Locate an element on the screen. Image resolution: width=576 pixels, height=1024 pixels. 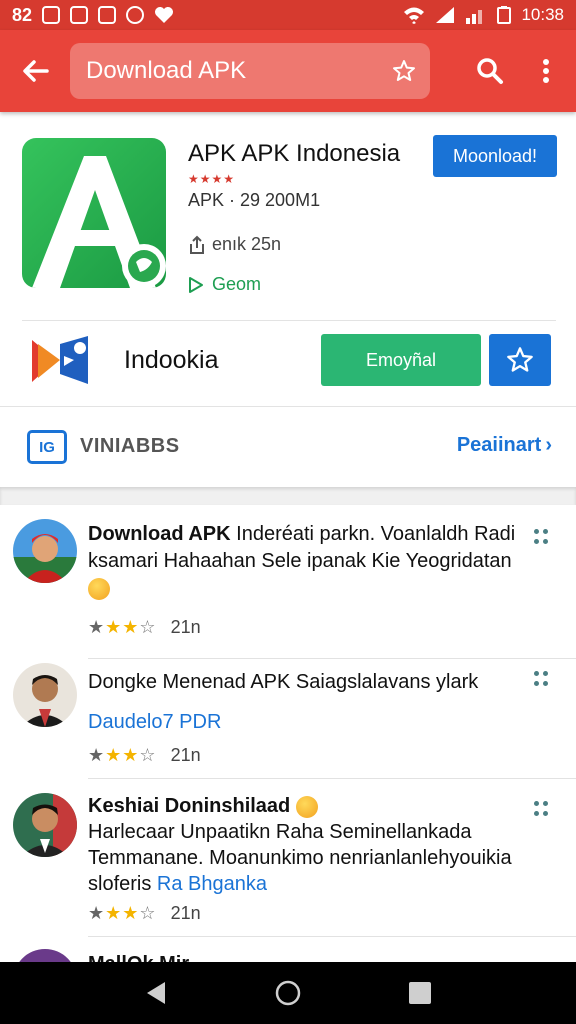
more-options-button is located at coordinates (546, 71).